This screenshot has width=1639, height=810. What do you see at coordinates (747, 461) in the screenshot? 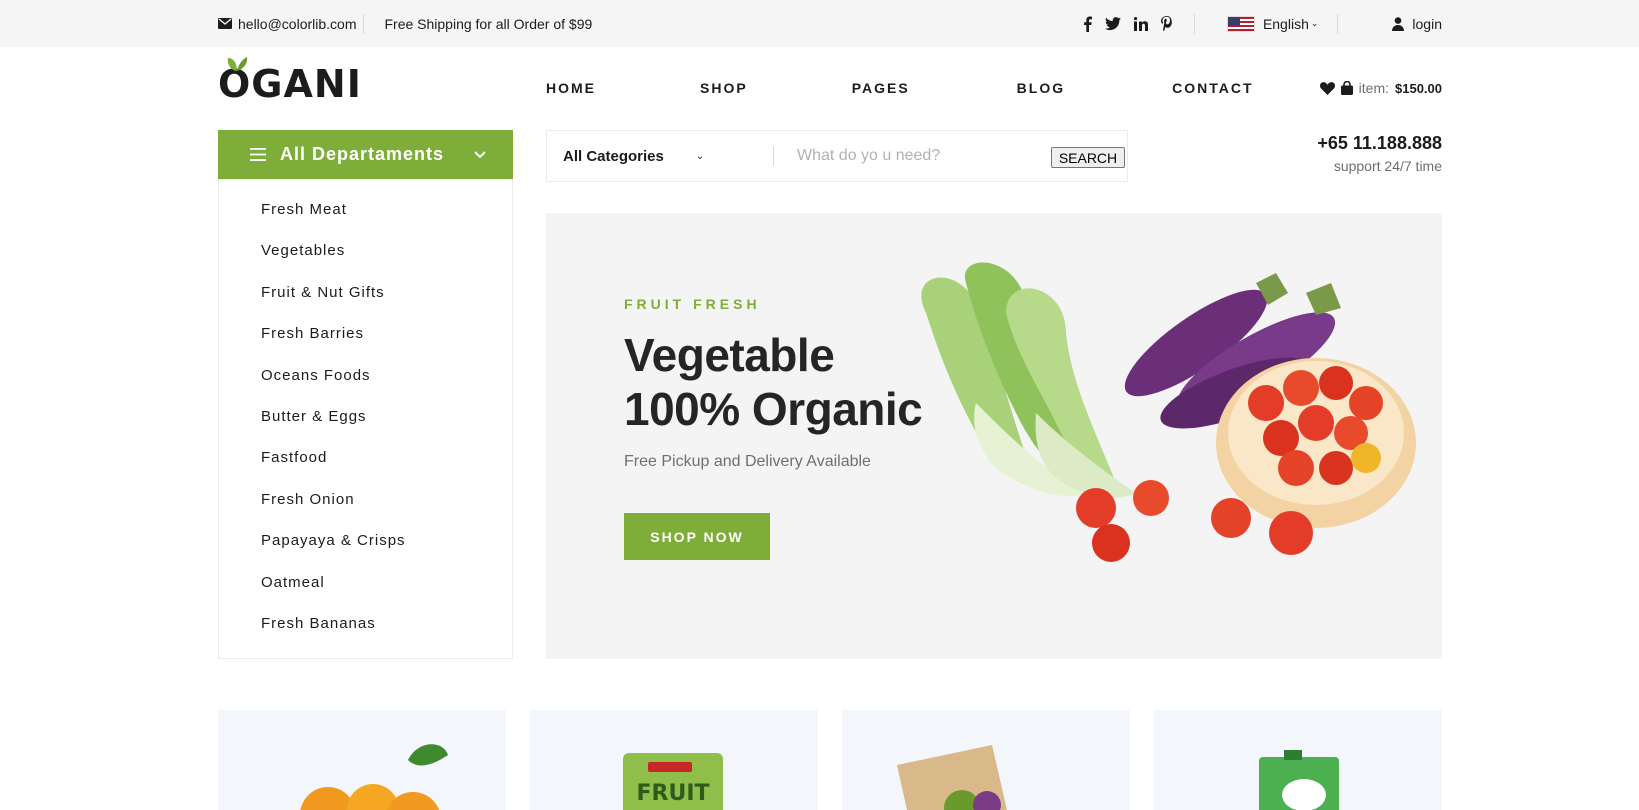
I see `hero-subtitle: Free Pickup and Delivery Available` at bounding box center [747, 461].